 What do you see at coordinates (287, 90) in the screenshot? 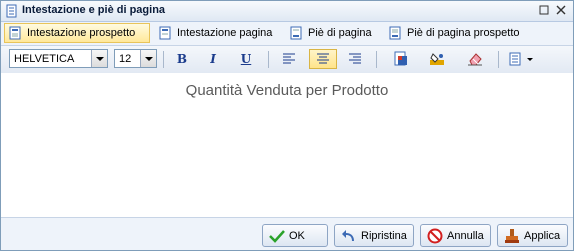
I see `header-text: Quantità Venduta per Prodotto` at bounding box center [287, 90].